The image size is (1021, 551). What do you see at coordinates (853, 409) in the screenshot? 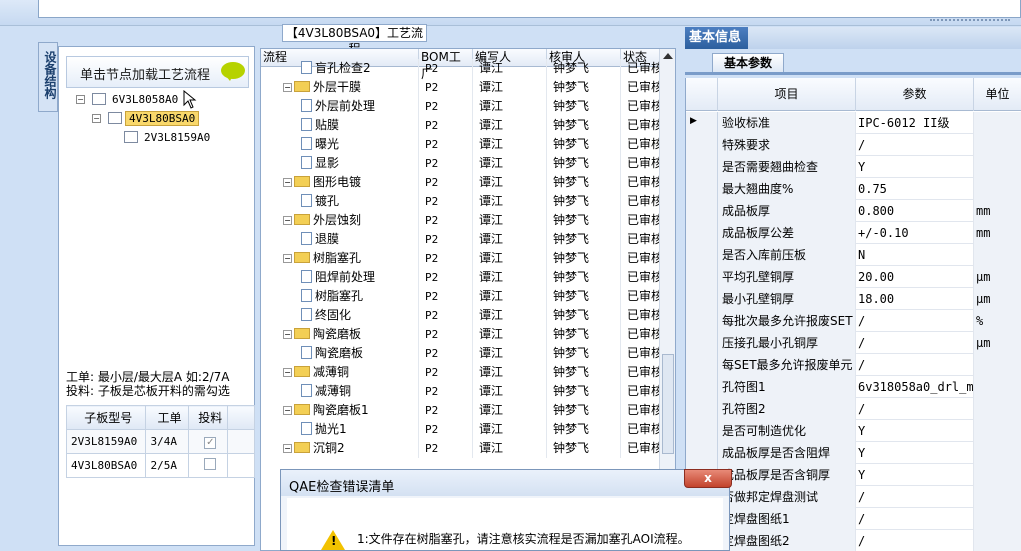
I see `param-row: 孔符图2/` at bounding box center [853, 409].